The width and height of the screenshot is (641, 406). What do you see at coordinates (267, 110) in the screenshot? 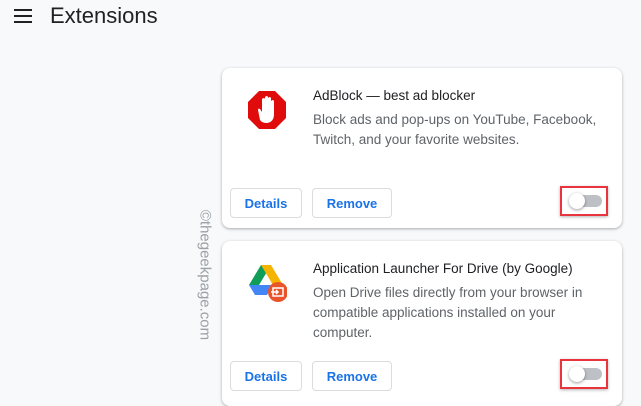
I see `adblock-icon` at bounding box center [267, 110].